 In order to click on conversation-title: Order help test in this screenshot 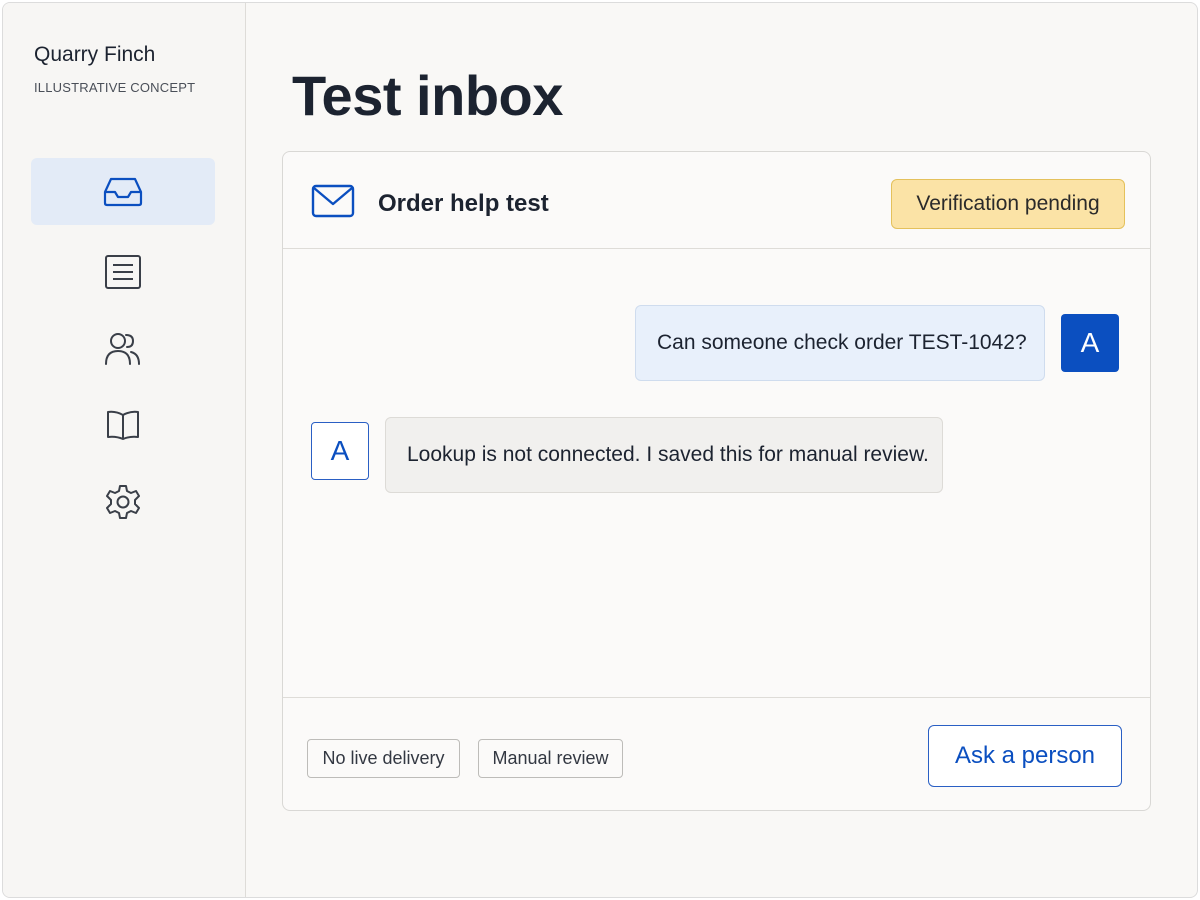, I will do `click(463, 203)`.